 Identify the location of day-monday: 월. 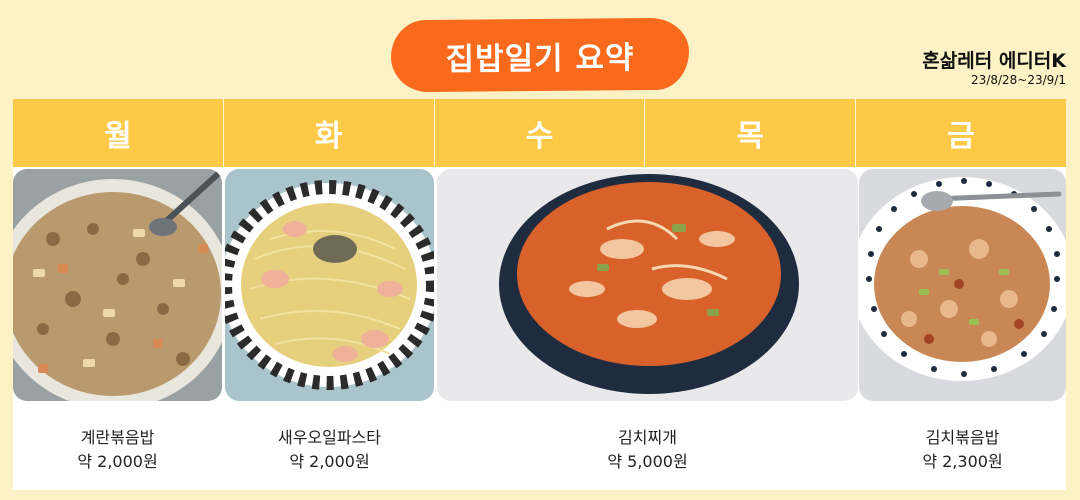
(118, 133).